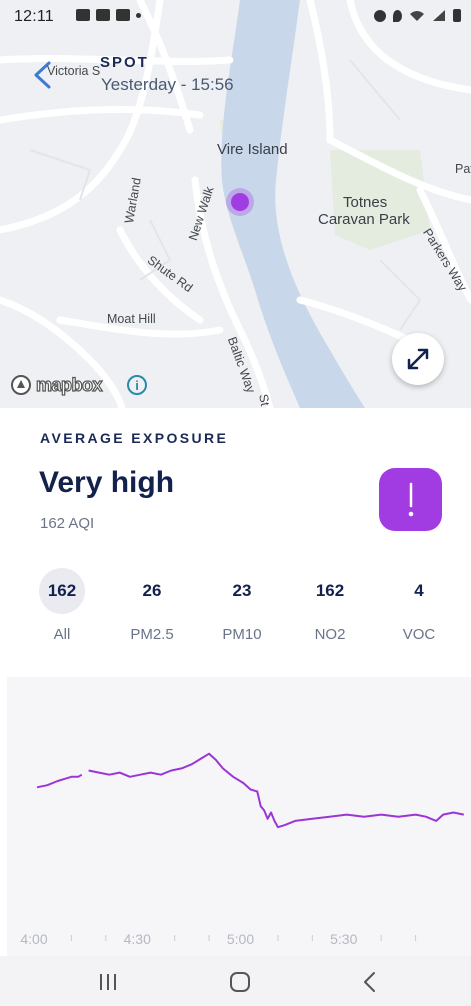 This screenshot has height=1006, width=471. What do you see at coordinates (397, 15) in the screenshot?
I see `location-icon` at bounding box center [397, 15].